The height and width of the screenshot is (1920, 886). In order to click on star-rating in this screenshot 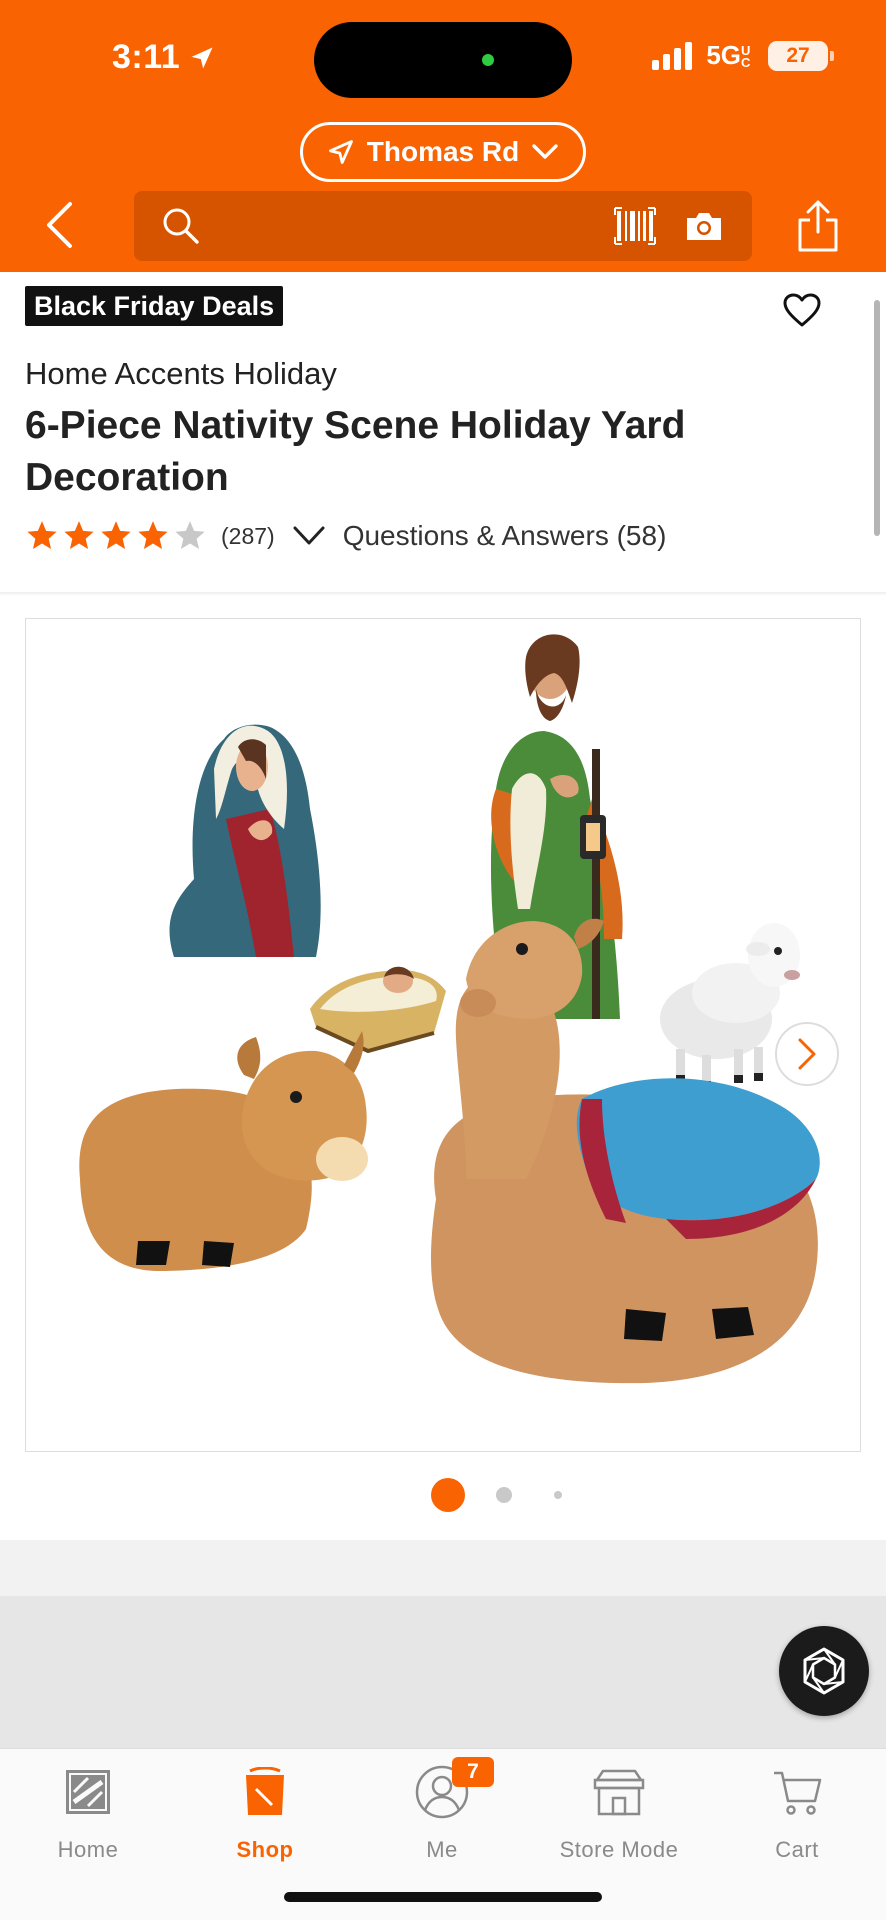, I will do `click(116, 536)`.